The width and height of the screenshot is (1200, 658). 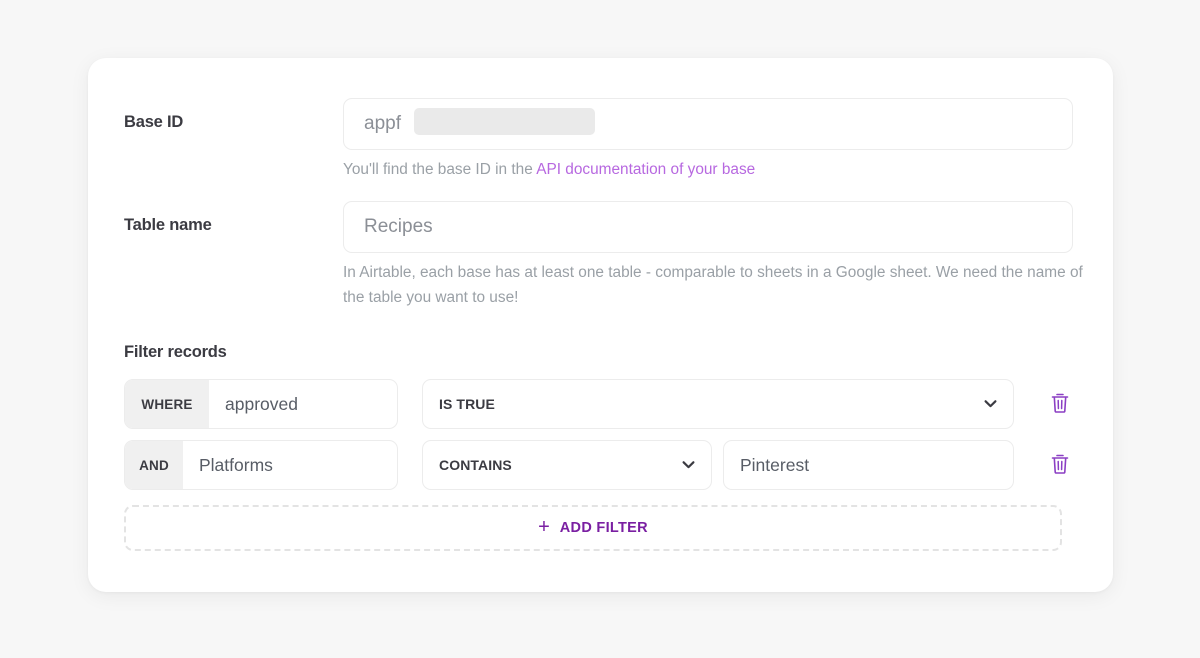 I want to click on filter-value-text-2: Pinterest, so click(x=775, y=464).